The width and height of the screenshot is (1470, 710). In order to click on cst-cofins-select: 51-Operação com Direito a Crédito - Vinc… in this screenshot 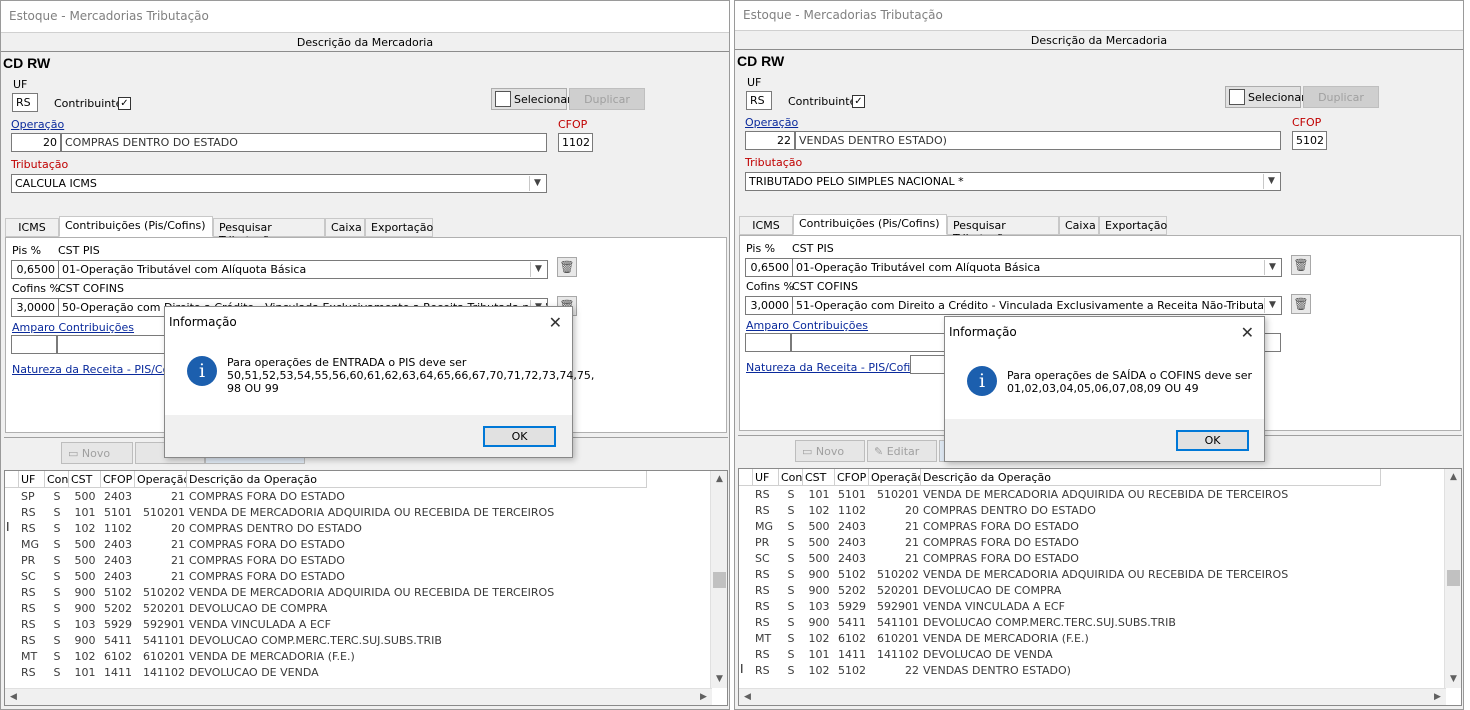, I will do `click(1037, 305)`.